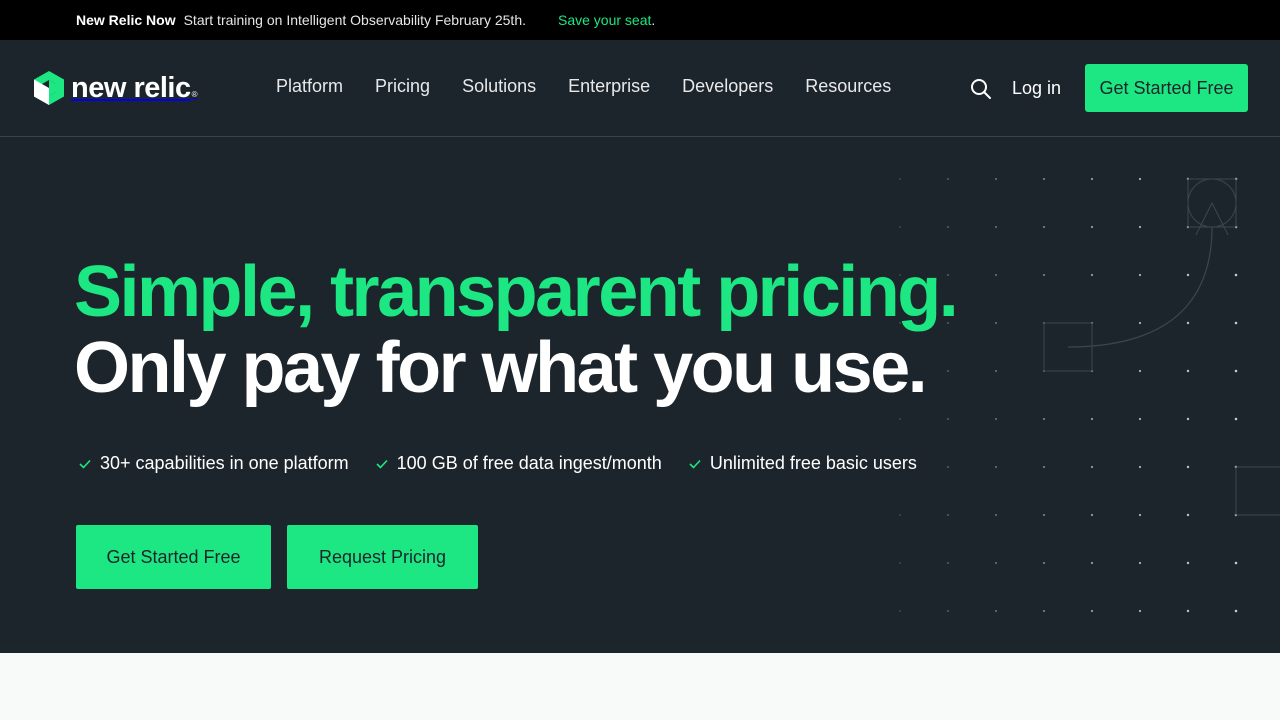 The image size is (1280, 720). Describe the element at coordinates (382, 557) in the screenshot. I see `request-pricing-button: Request Pricing` at that location.